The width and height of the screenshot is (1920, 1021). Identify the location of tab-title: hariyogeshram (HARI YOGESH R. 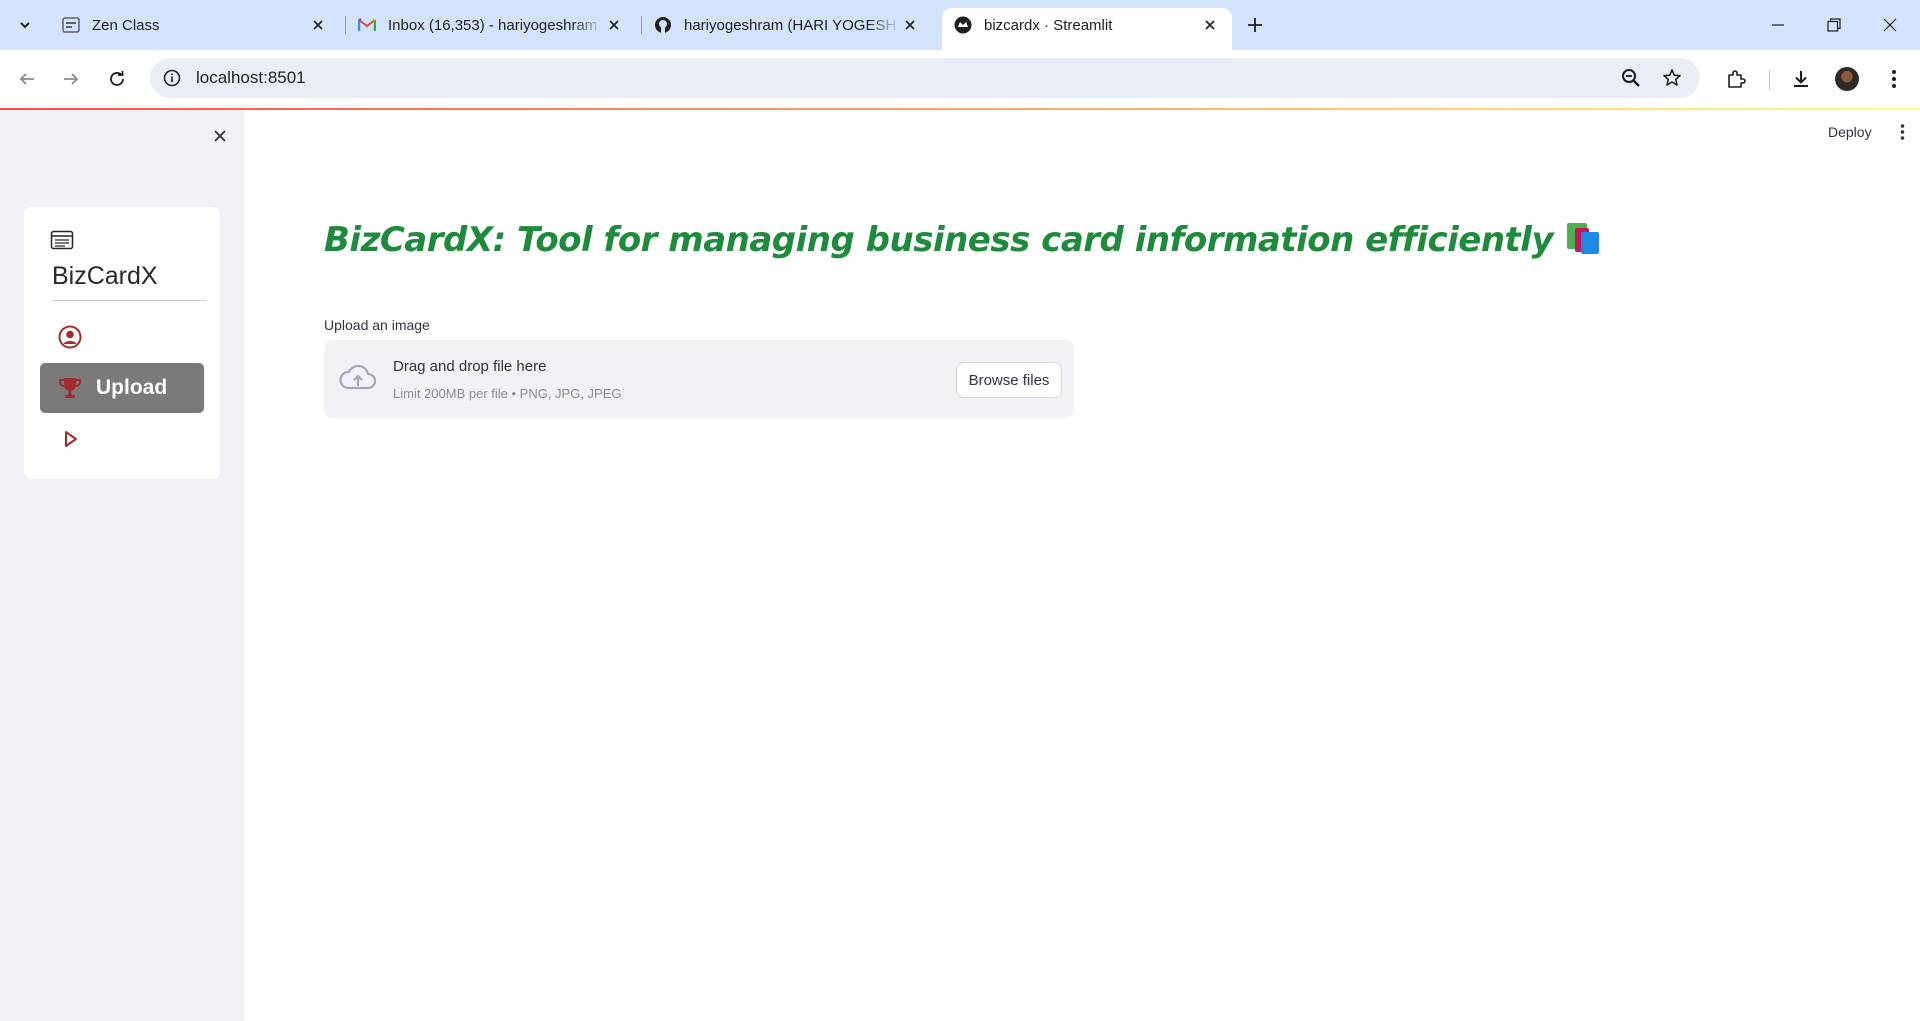
(792, 25).